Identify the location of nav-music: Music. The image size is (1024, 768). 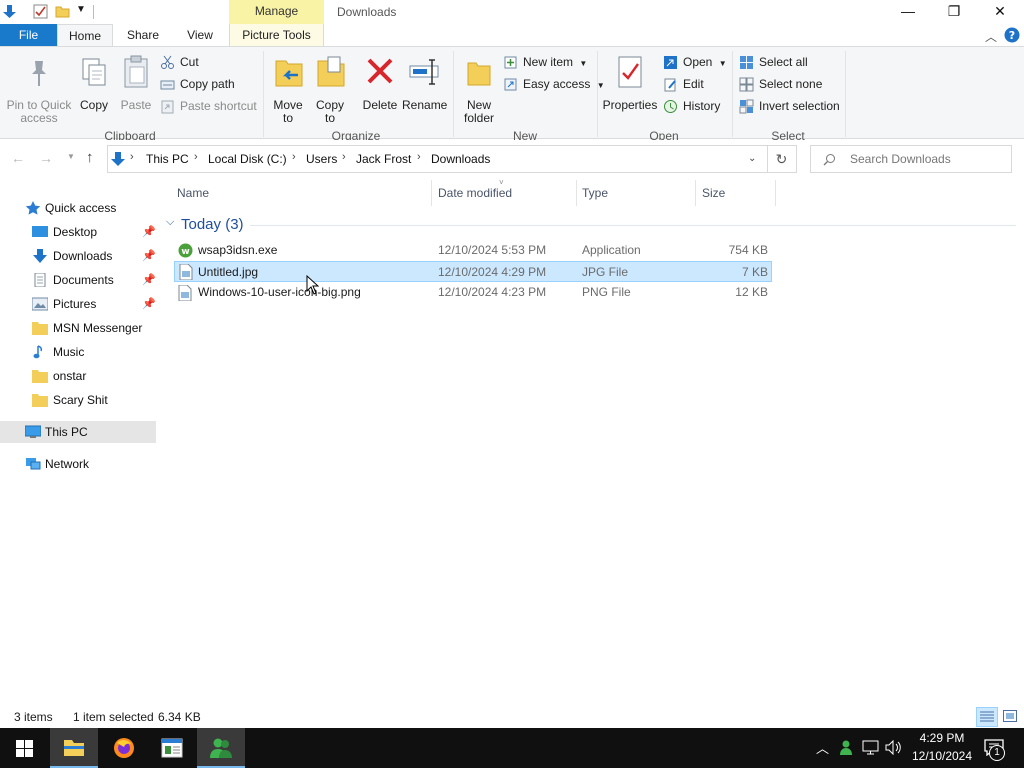
(78, 352).